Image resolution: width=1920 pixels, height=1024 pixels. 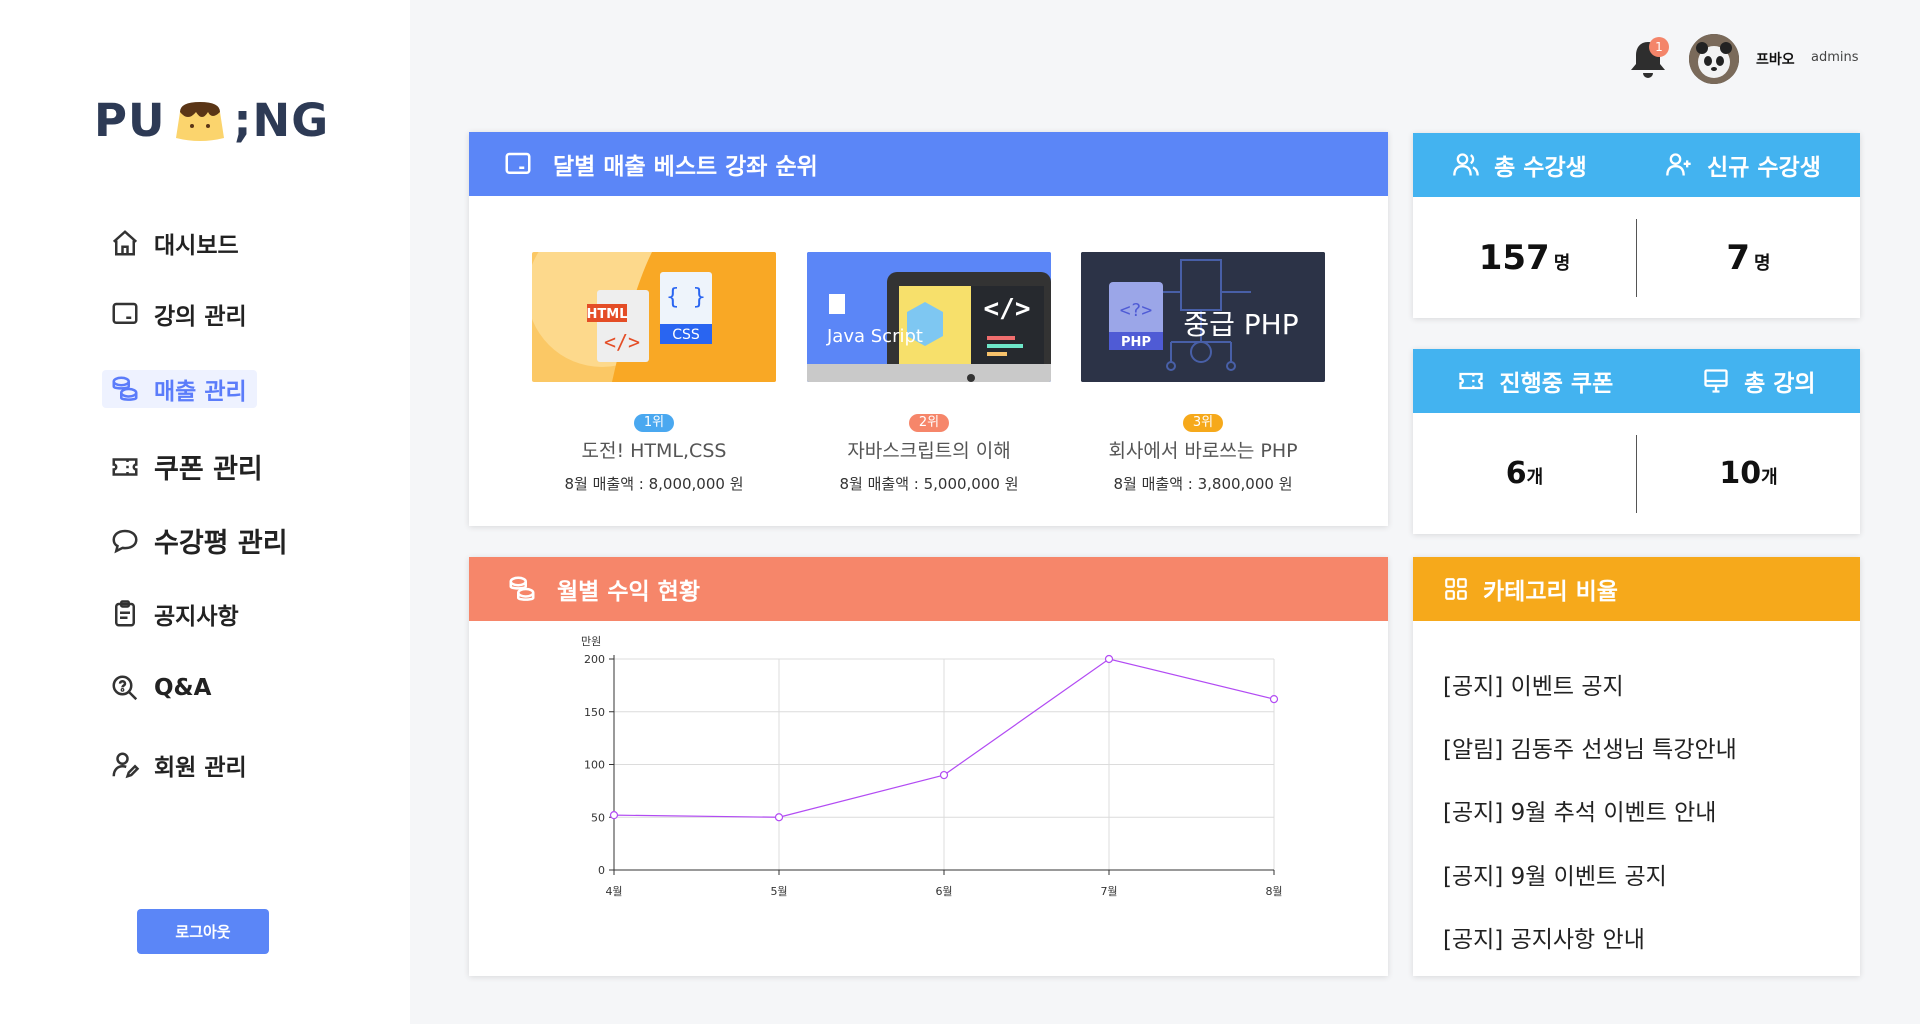 I want to click on user-plus-icon, so click(x=1678, y=164).